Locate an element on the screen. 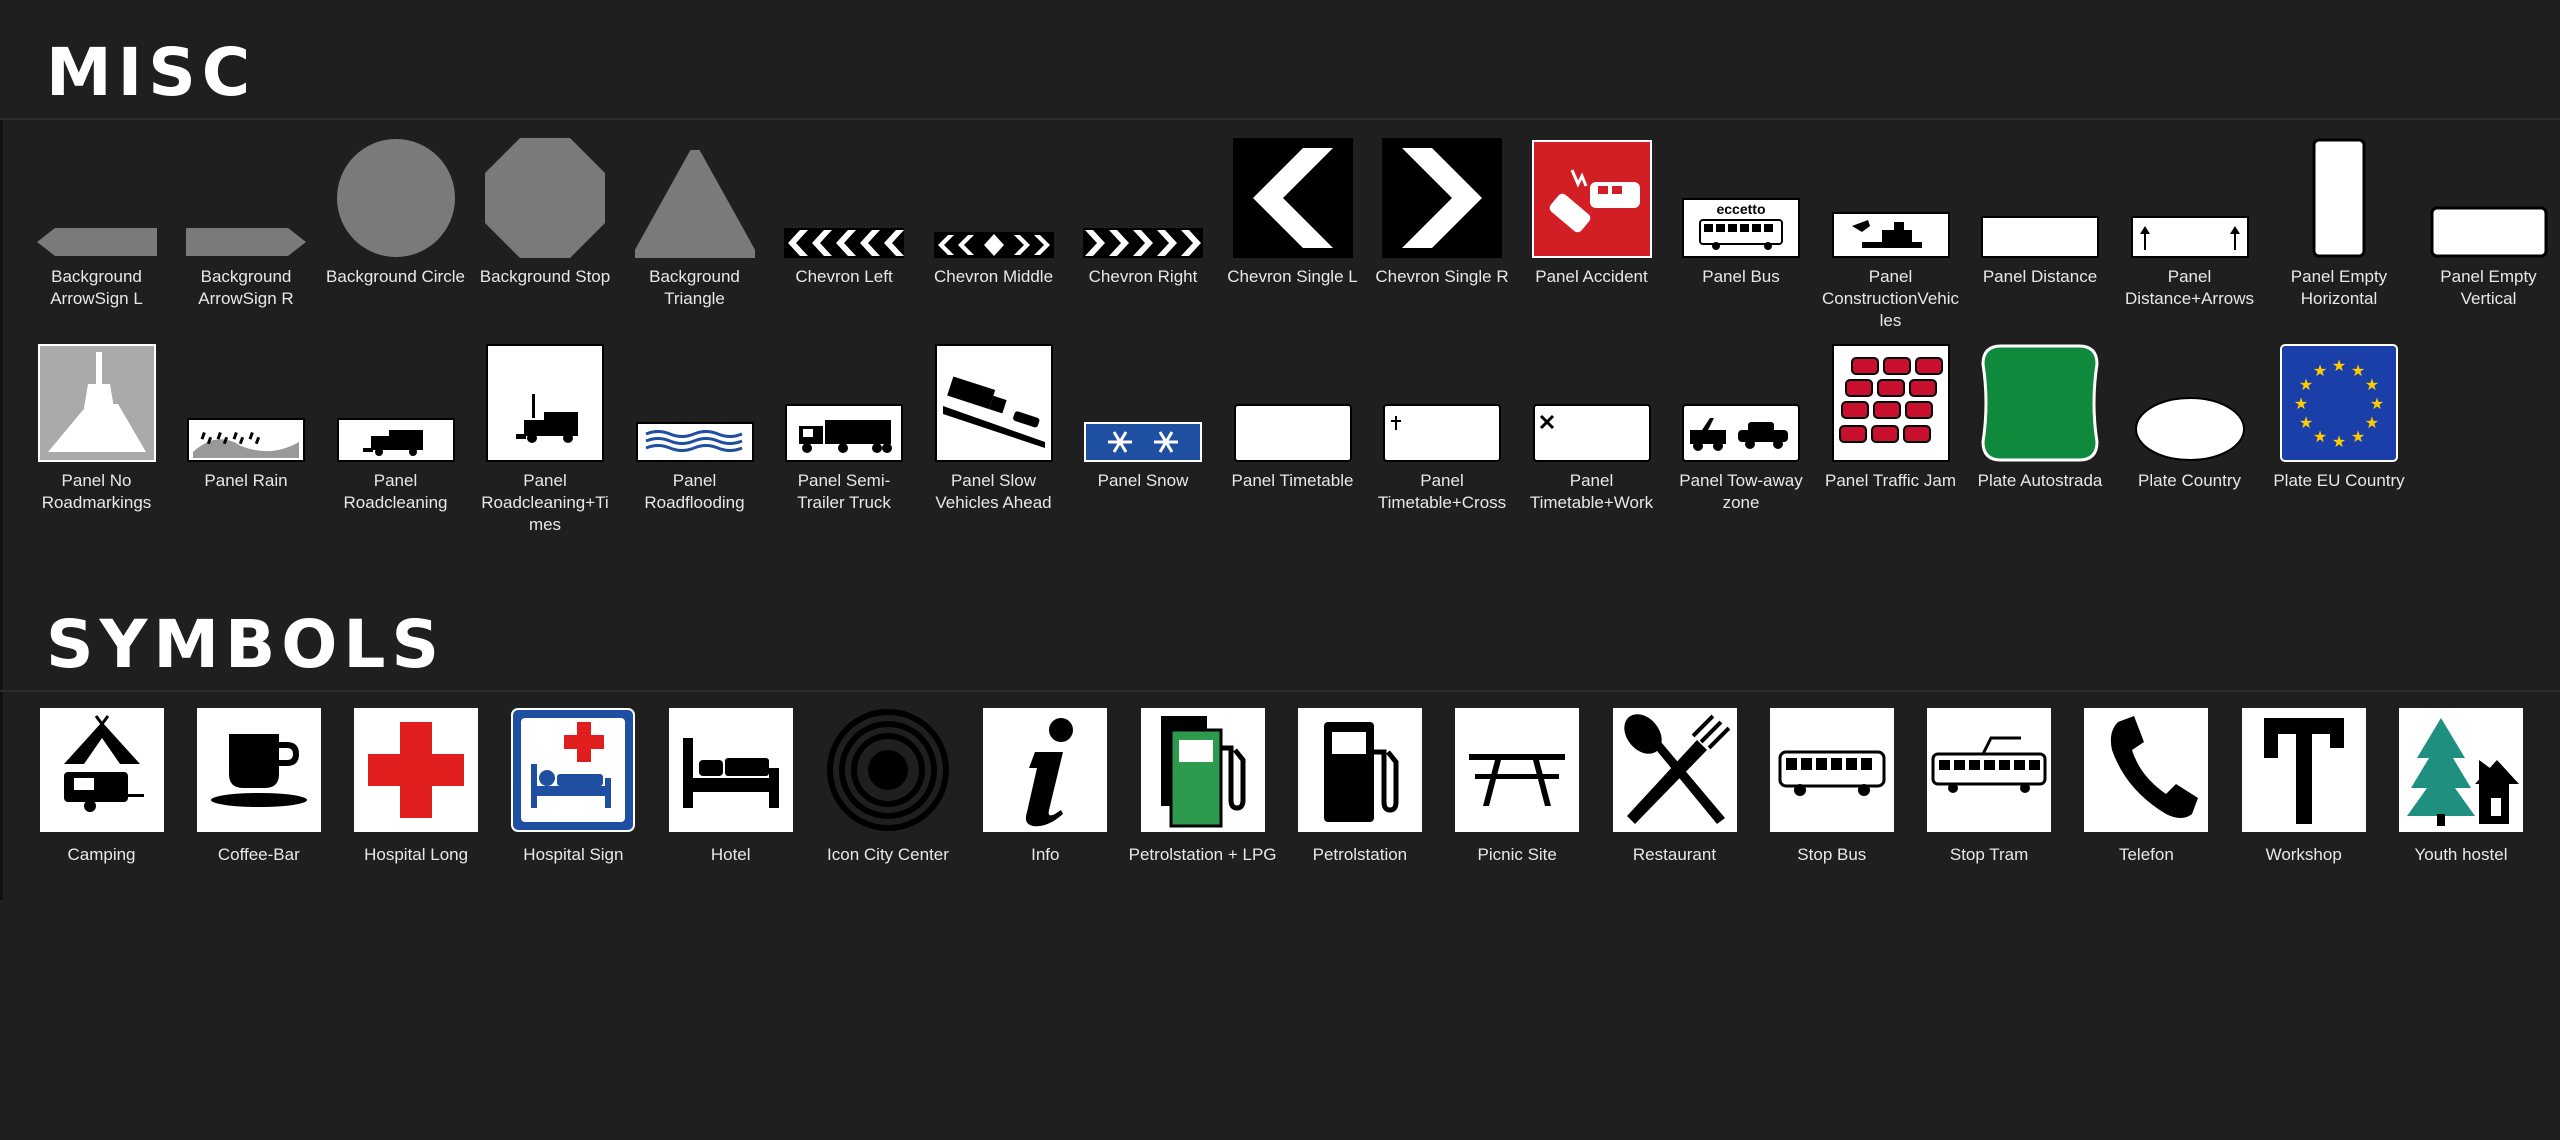  misc-item: Panel Traffic Jam is located at coordinates (1890, 413).